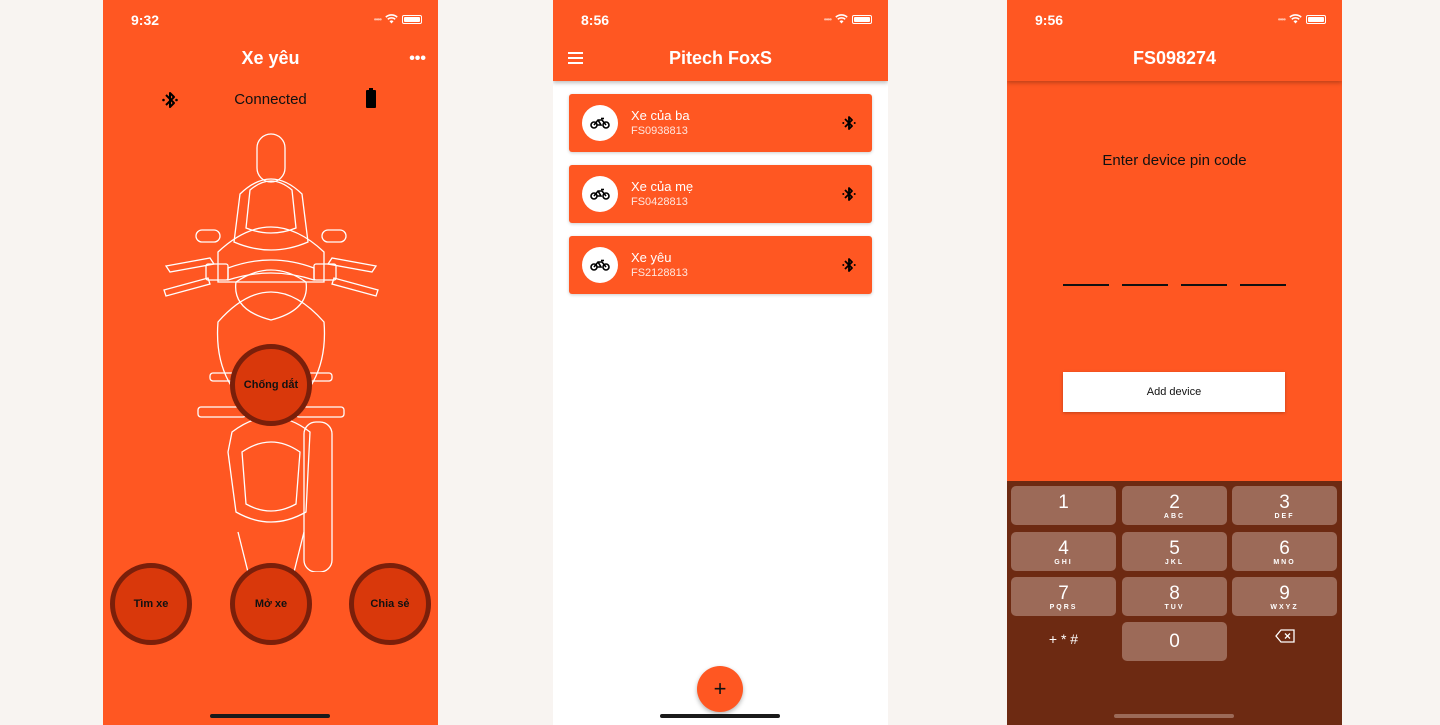 The height and width of the screenshot is (725, 1440). Describe the element at coordinates (1174, 285) in the screenshot. I see `pin-input` at that location.